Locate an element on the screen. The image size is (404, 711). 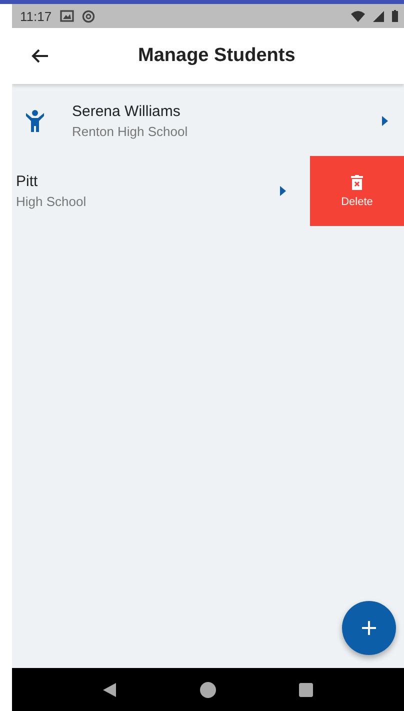
wifi-icon is located at coordinates (358, 16).